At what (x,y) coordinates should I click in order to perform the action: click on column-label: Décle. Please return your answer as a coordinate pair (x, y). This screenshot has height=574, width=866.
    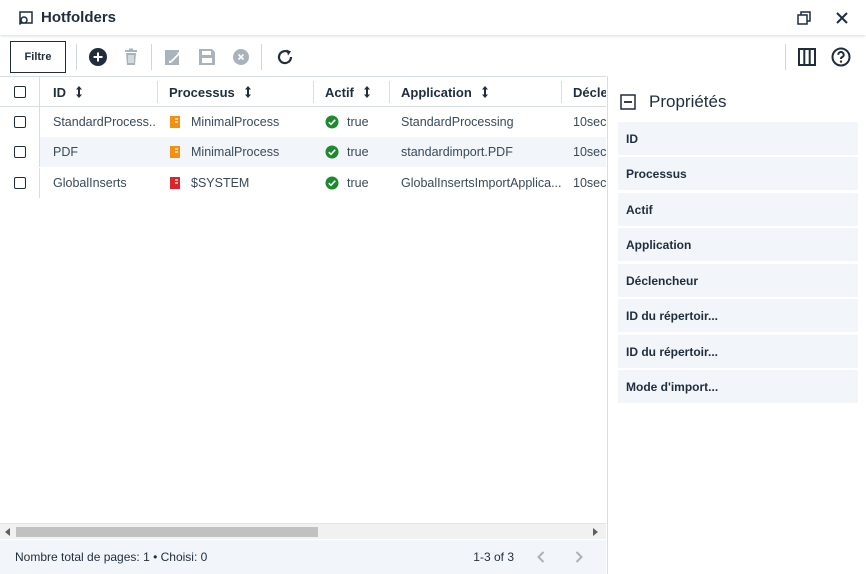
    Looking at the image, I should click on (589, 92).